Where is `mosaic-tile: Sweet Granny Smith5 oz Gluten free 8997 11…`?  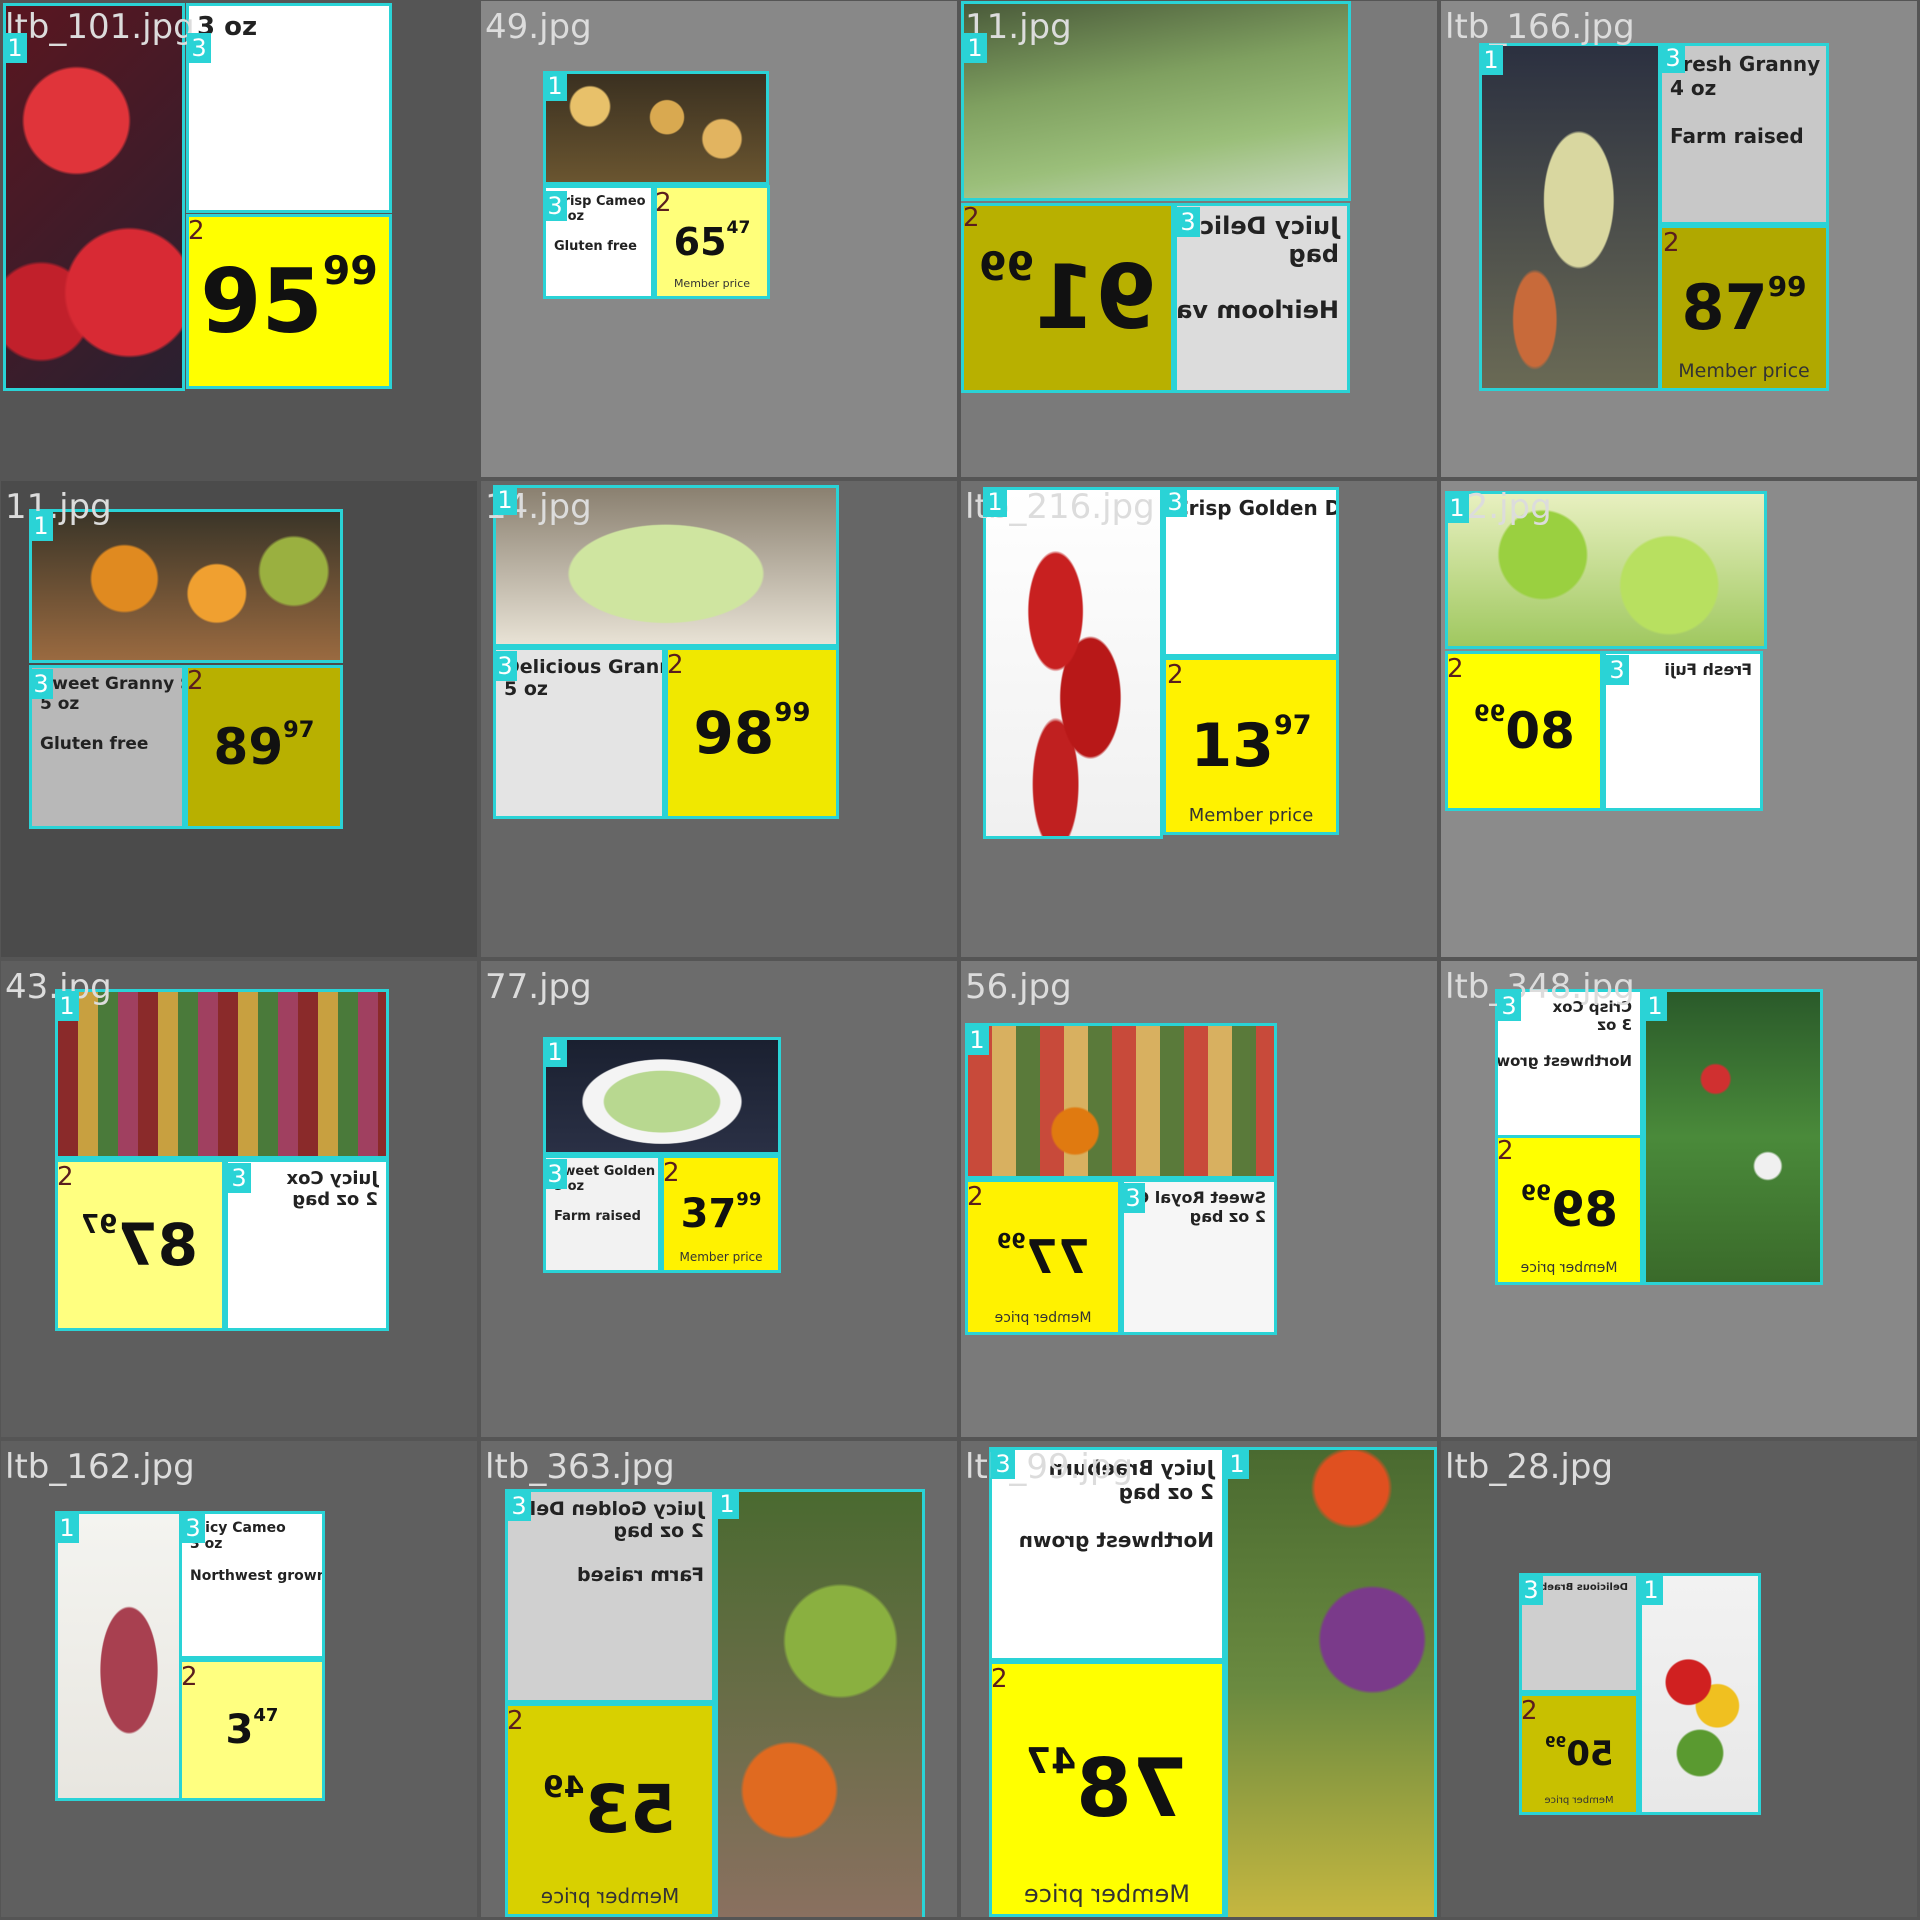
mosaic-tile: Sweet Granny Smith5 oz Gluten free 8997 11… is located at coordinates (239, 719).